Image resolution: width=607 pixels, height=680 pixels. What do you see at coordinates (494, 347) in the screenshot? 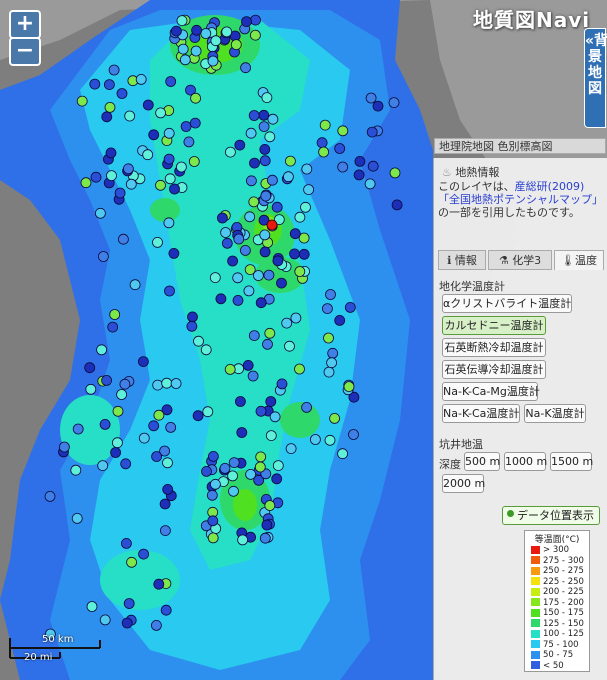
I see `quartz-adiabatic-button: 石英断熱冷却温度計` at bounding box center [494, 347].